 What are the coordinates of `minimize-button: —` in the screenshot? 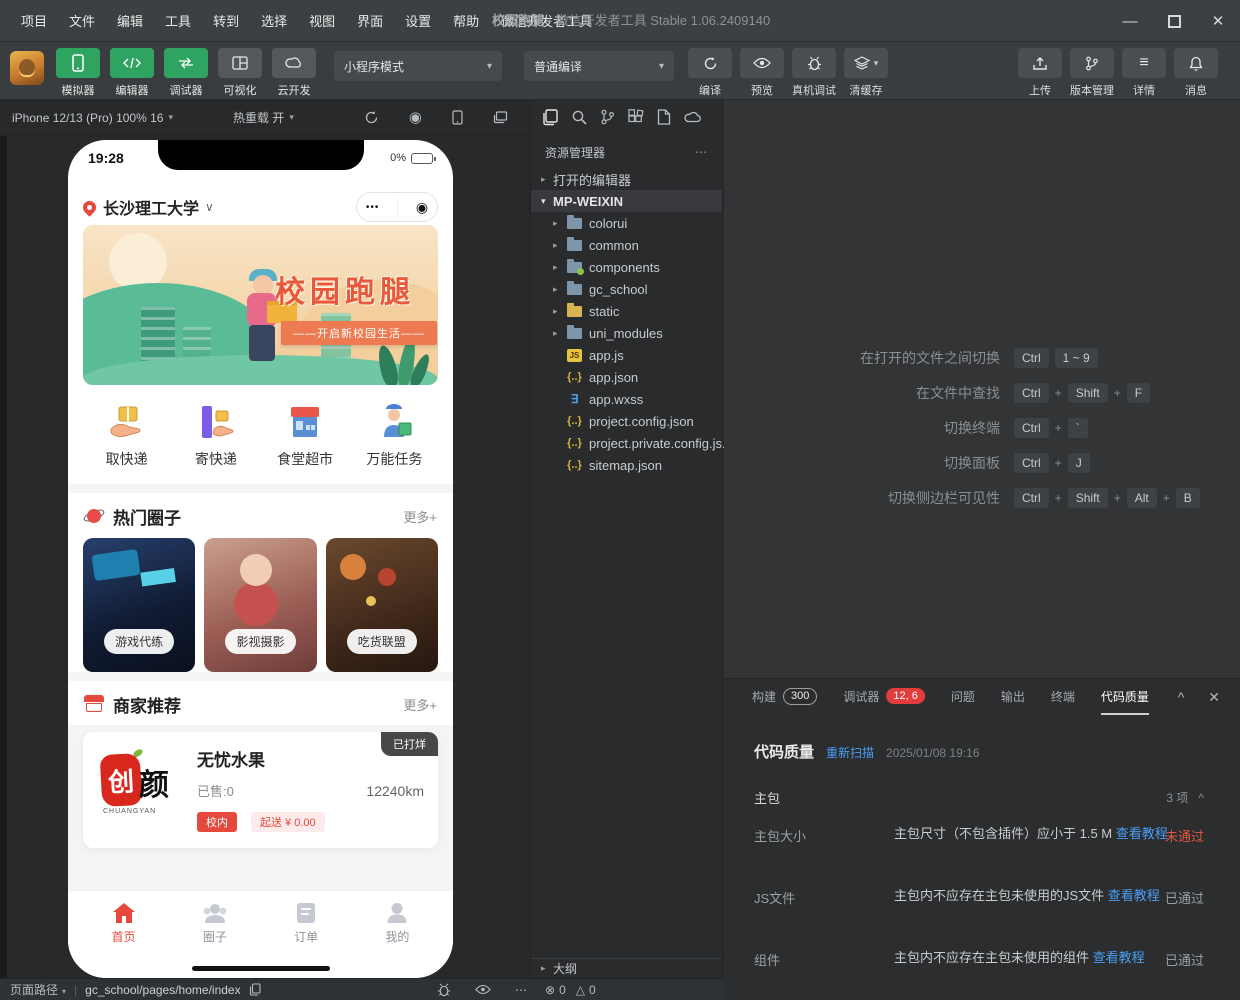 It's located at (1130, 21).